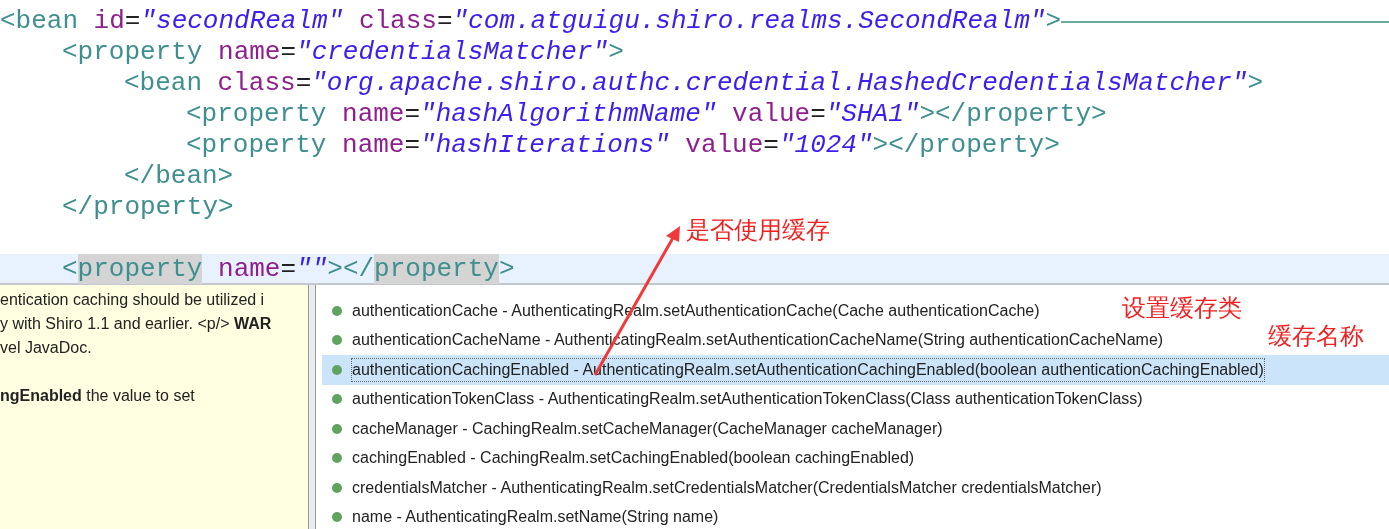 The width and height of the screenshot is (1389, 529). I want to click on code-line: <bean id="secondRealm" class="com.atguigu.shiro.realms.SecondRealm">, so click(531, 21).